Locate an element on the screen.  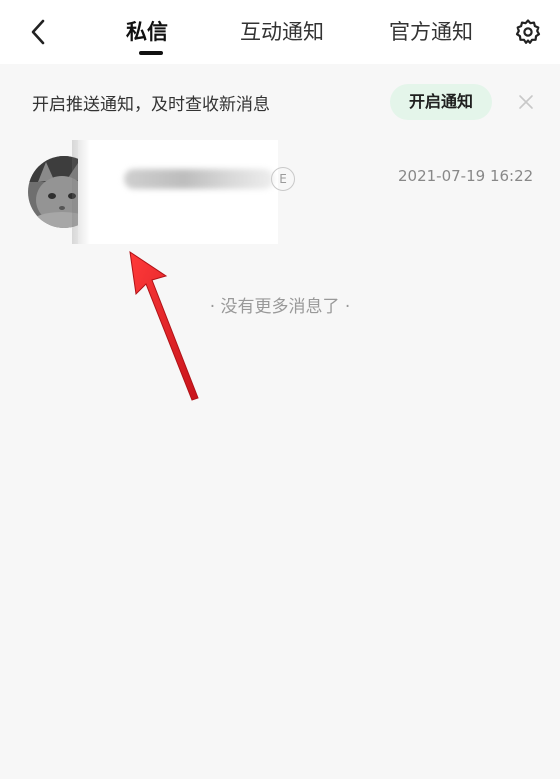
top-nav-bar: 私信 互动通知 官方通知 is located at coordinates (280, 32).